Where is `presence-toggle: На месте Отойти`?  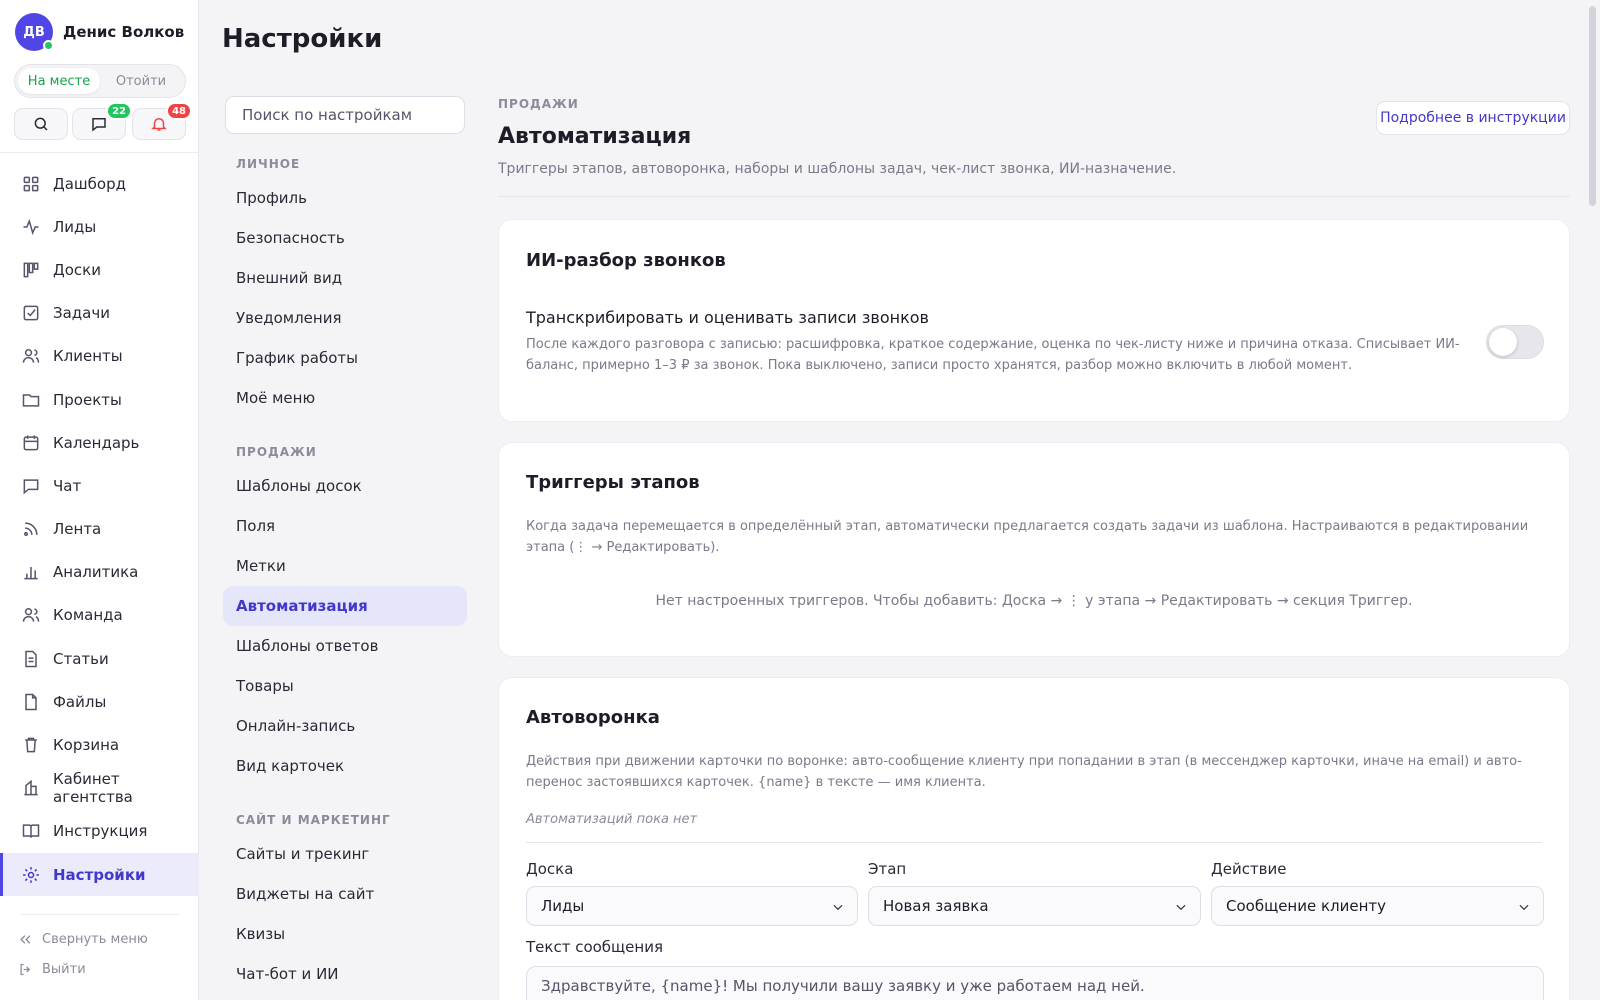
presence-toggle: На месте Отойти is located at coordinates (100, 81).